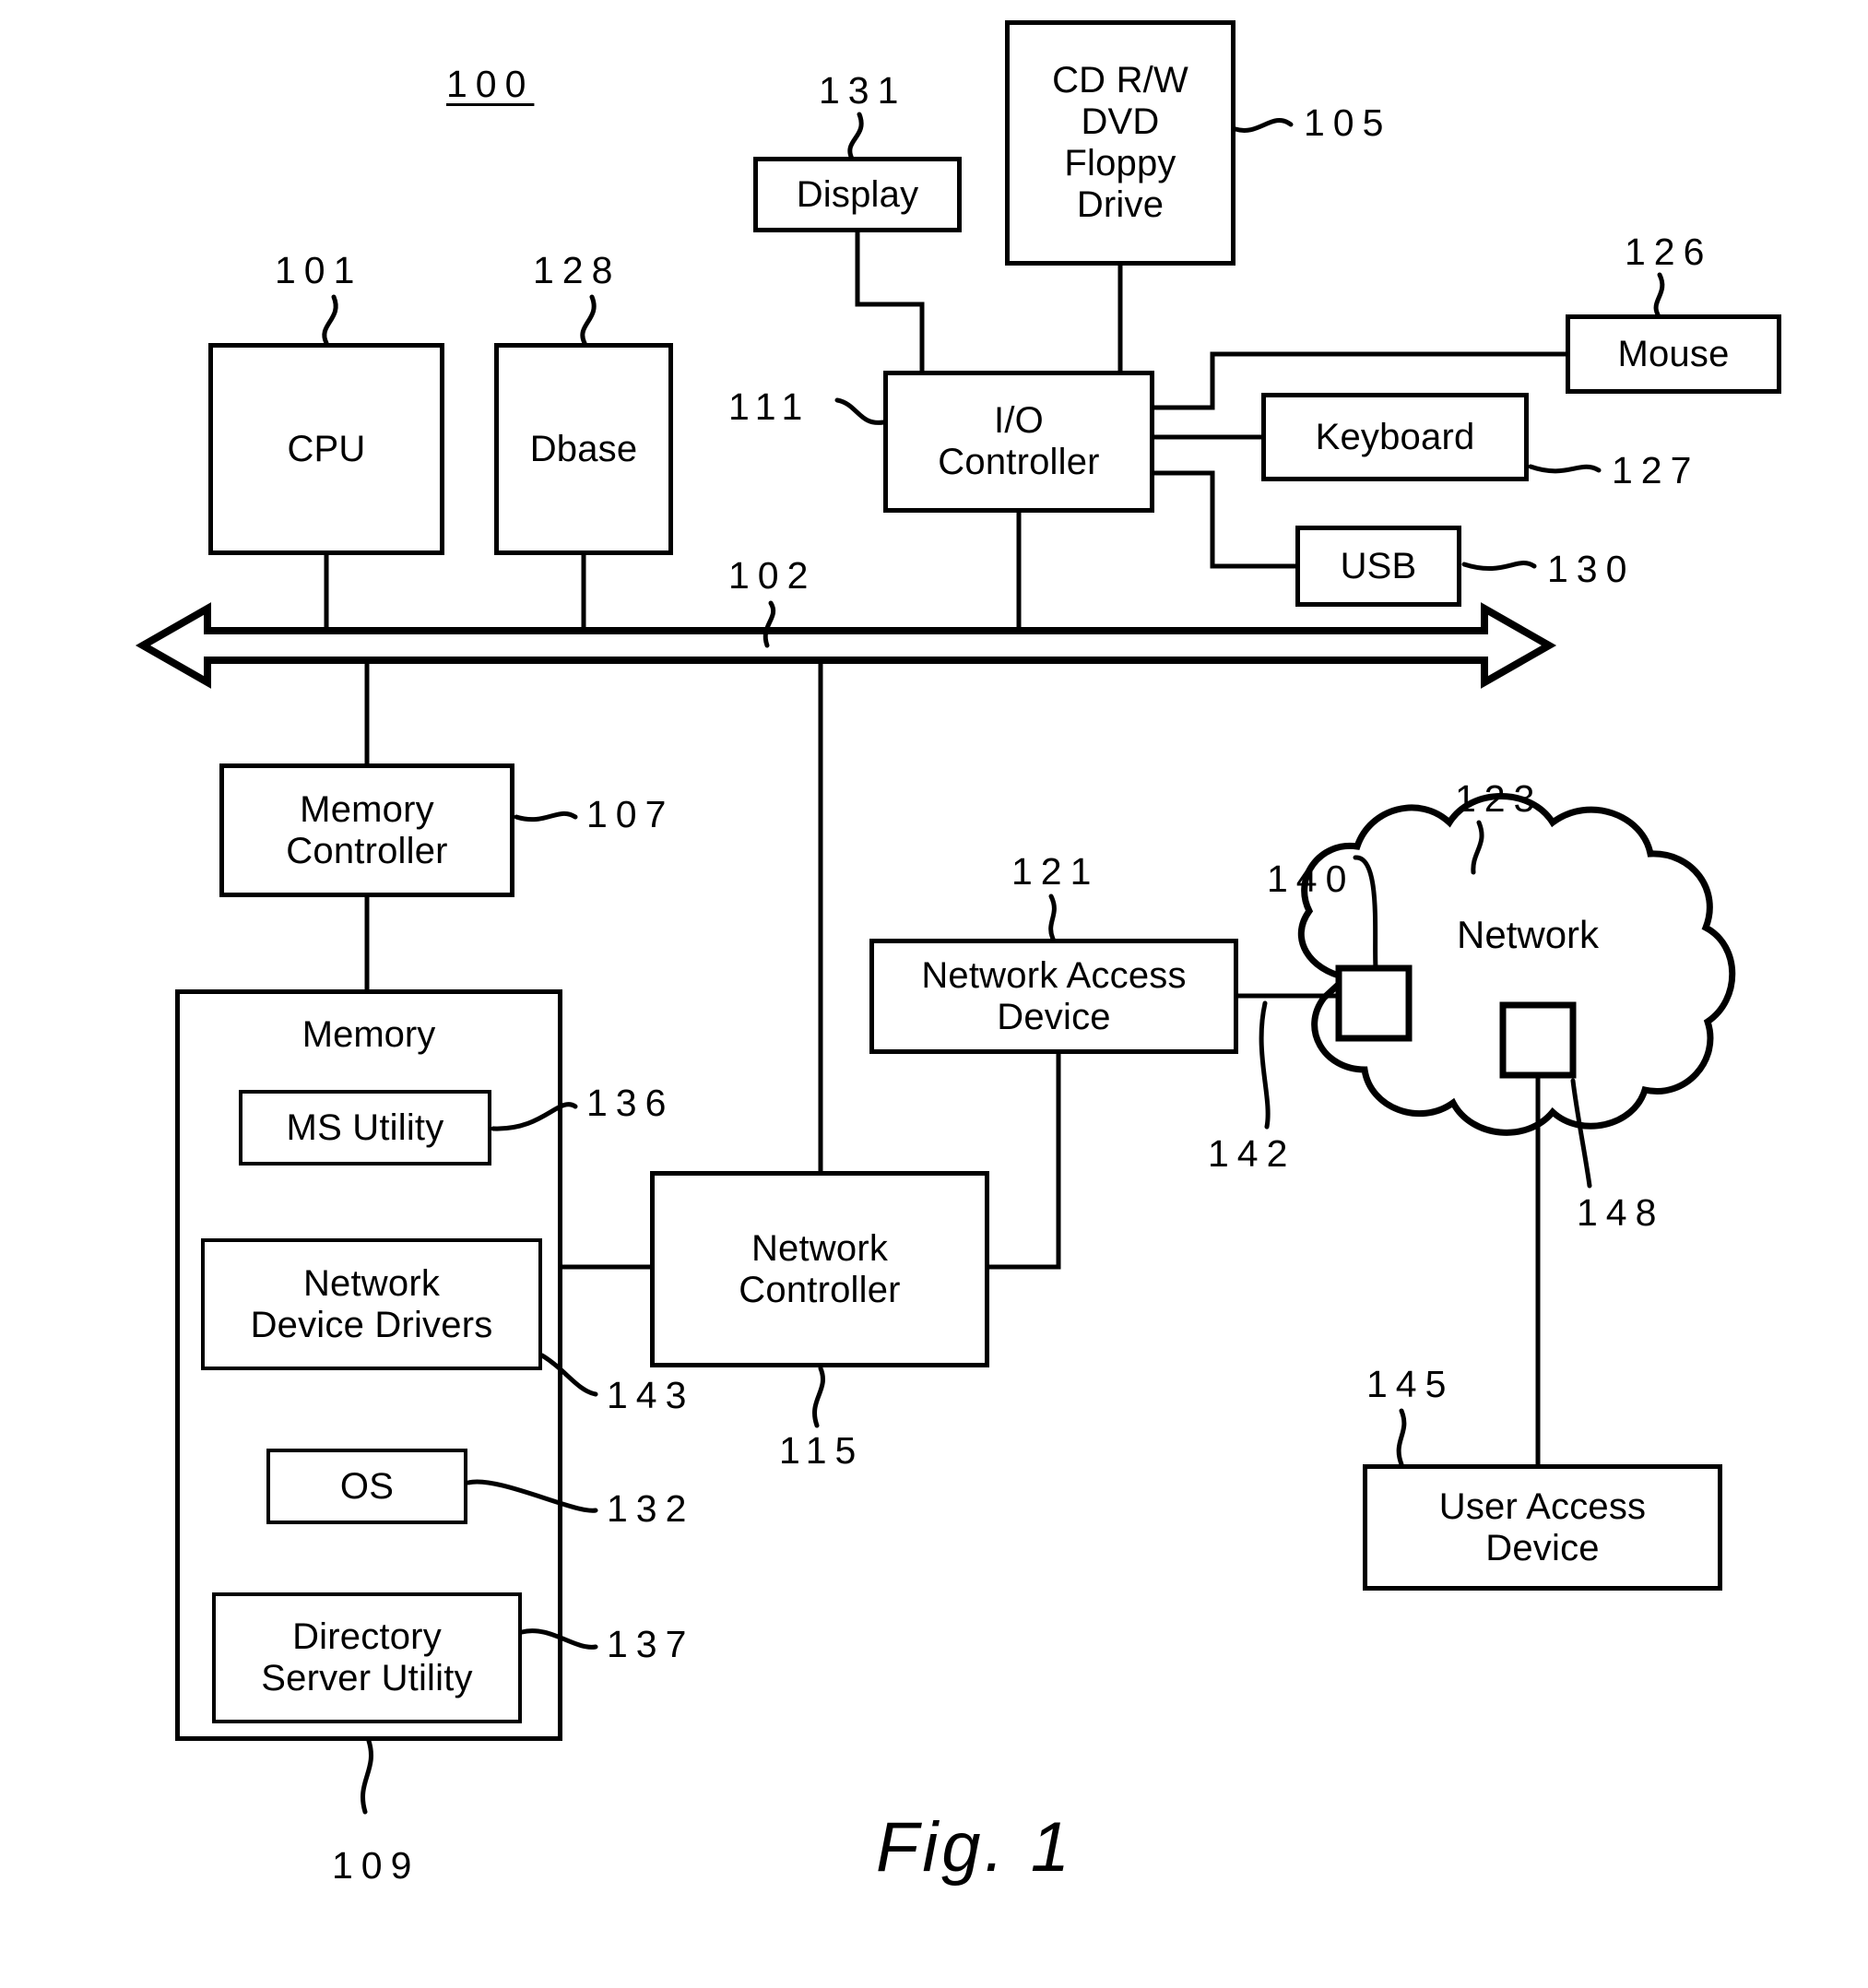 This screenshot has height=1988, width=1868. I want to click on system-bus-arrow, so click(846, 645).